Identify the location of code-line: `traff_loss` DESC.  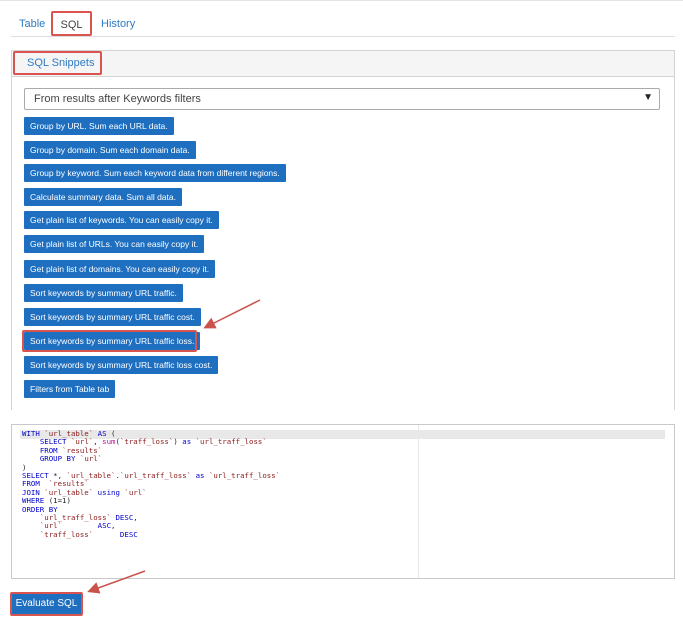
(88, 534).